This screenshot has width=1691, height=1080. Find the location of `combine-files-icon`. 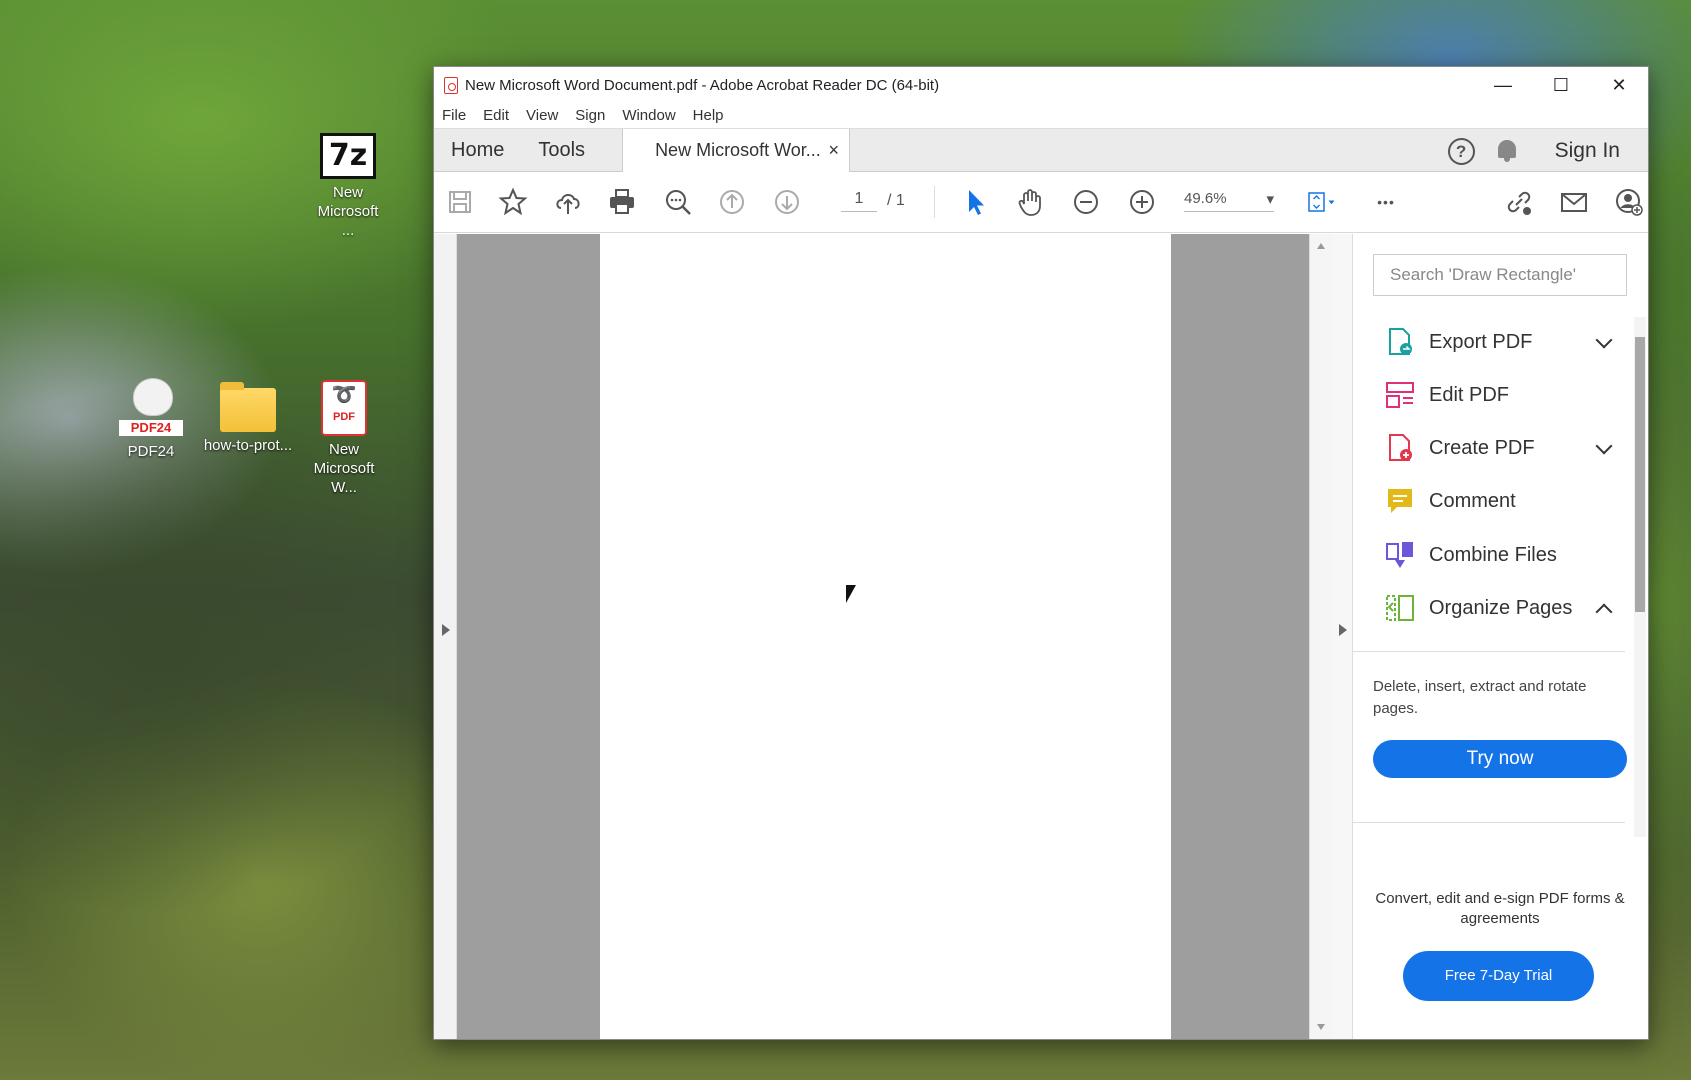

combine-files-icon is located at coordinates (1400, 555).